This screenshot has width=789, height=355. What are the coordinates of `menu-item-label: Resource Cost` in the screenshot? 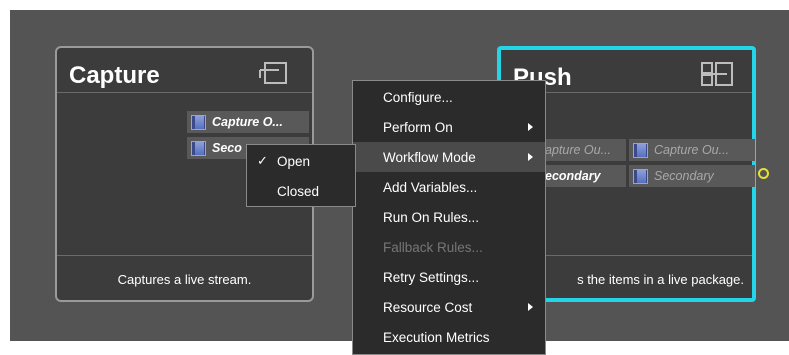 It's located at (428, 307).